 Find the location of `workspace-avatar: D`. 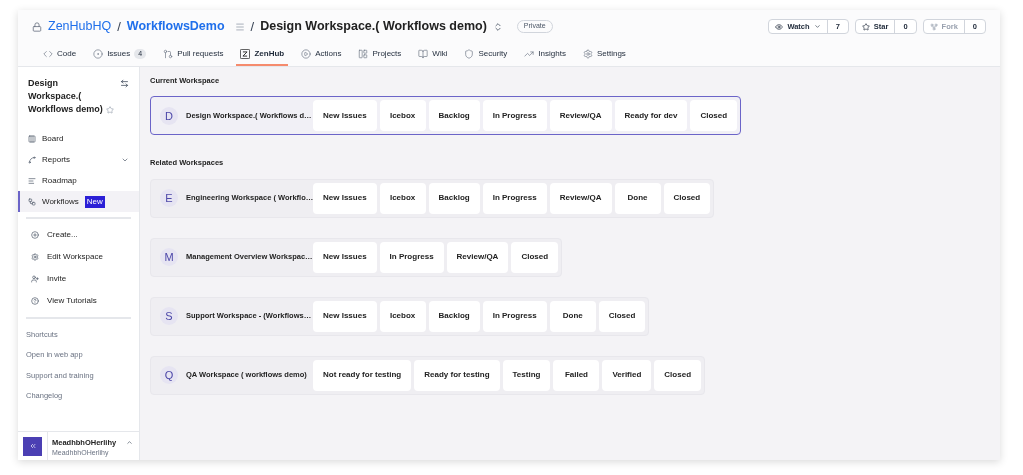

workspace-avatar: D is located at coordinates (169, 115).